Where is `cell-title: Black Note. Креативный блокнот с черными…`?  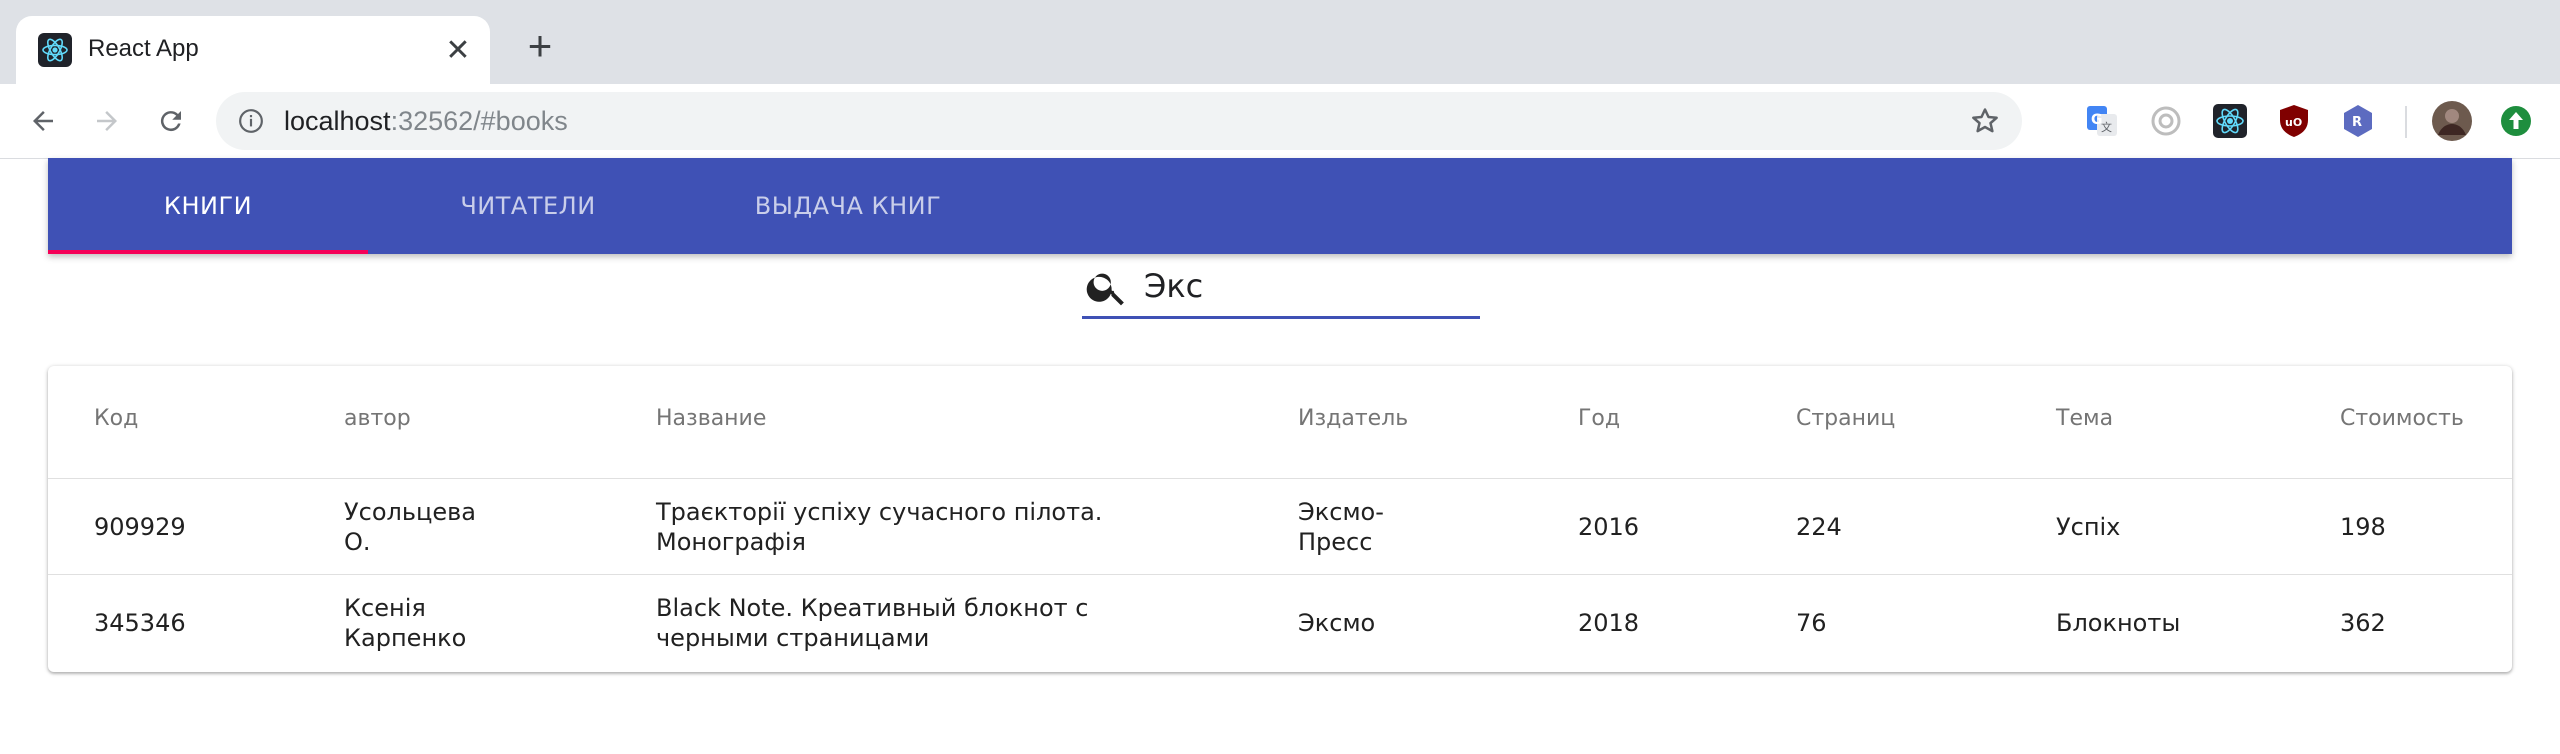 cell-title: Black Note. Креативный блокнот с черными… is located at coordinates (872, 623).